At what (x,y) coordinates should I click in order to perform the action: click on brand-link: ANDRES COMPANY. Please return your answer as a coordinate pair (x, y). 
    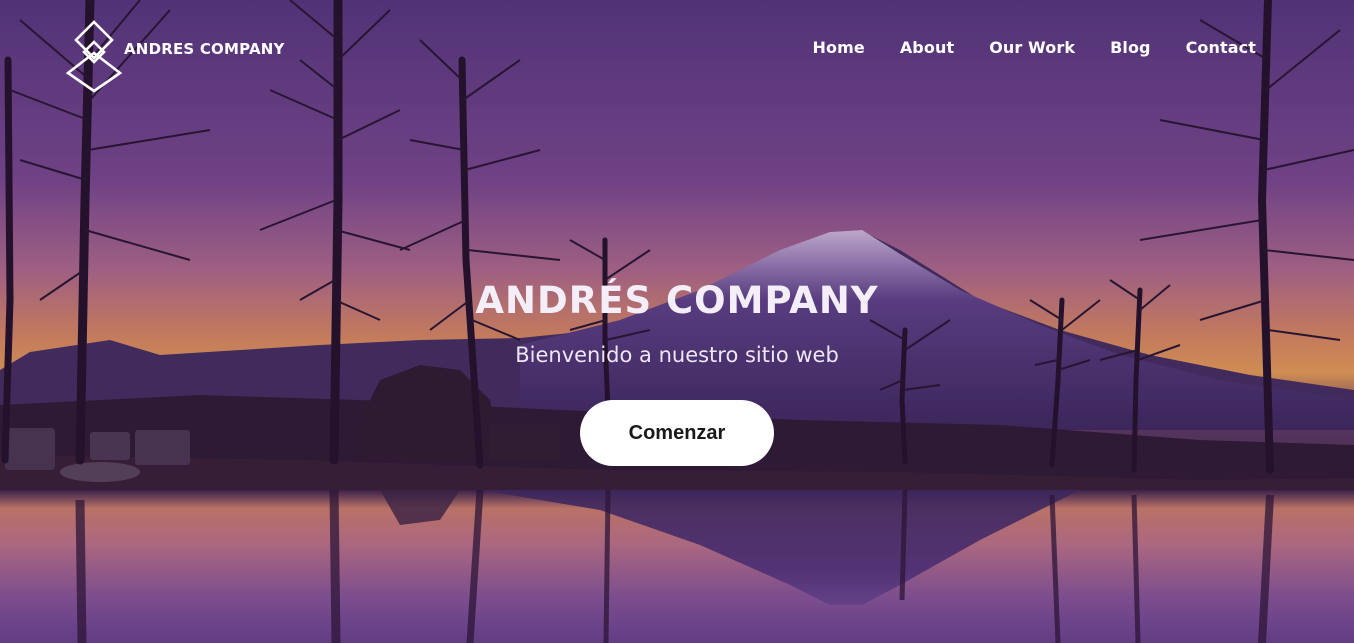
    Looking at the image, I should click on (175, 58).